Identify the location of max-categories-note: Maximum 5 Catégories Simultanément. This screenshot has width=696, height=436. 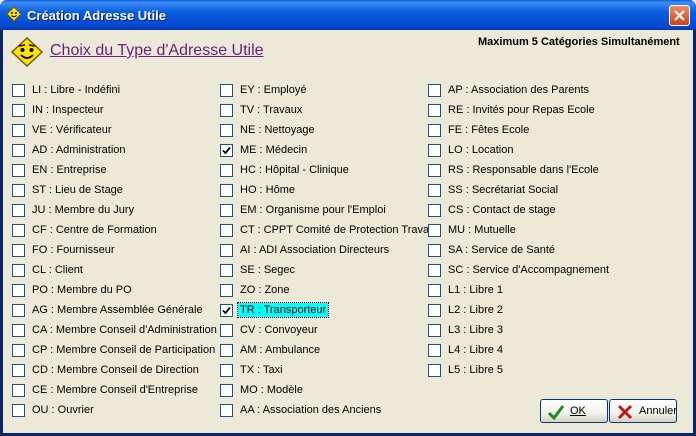
(579, 42).